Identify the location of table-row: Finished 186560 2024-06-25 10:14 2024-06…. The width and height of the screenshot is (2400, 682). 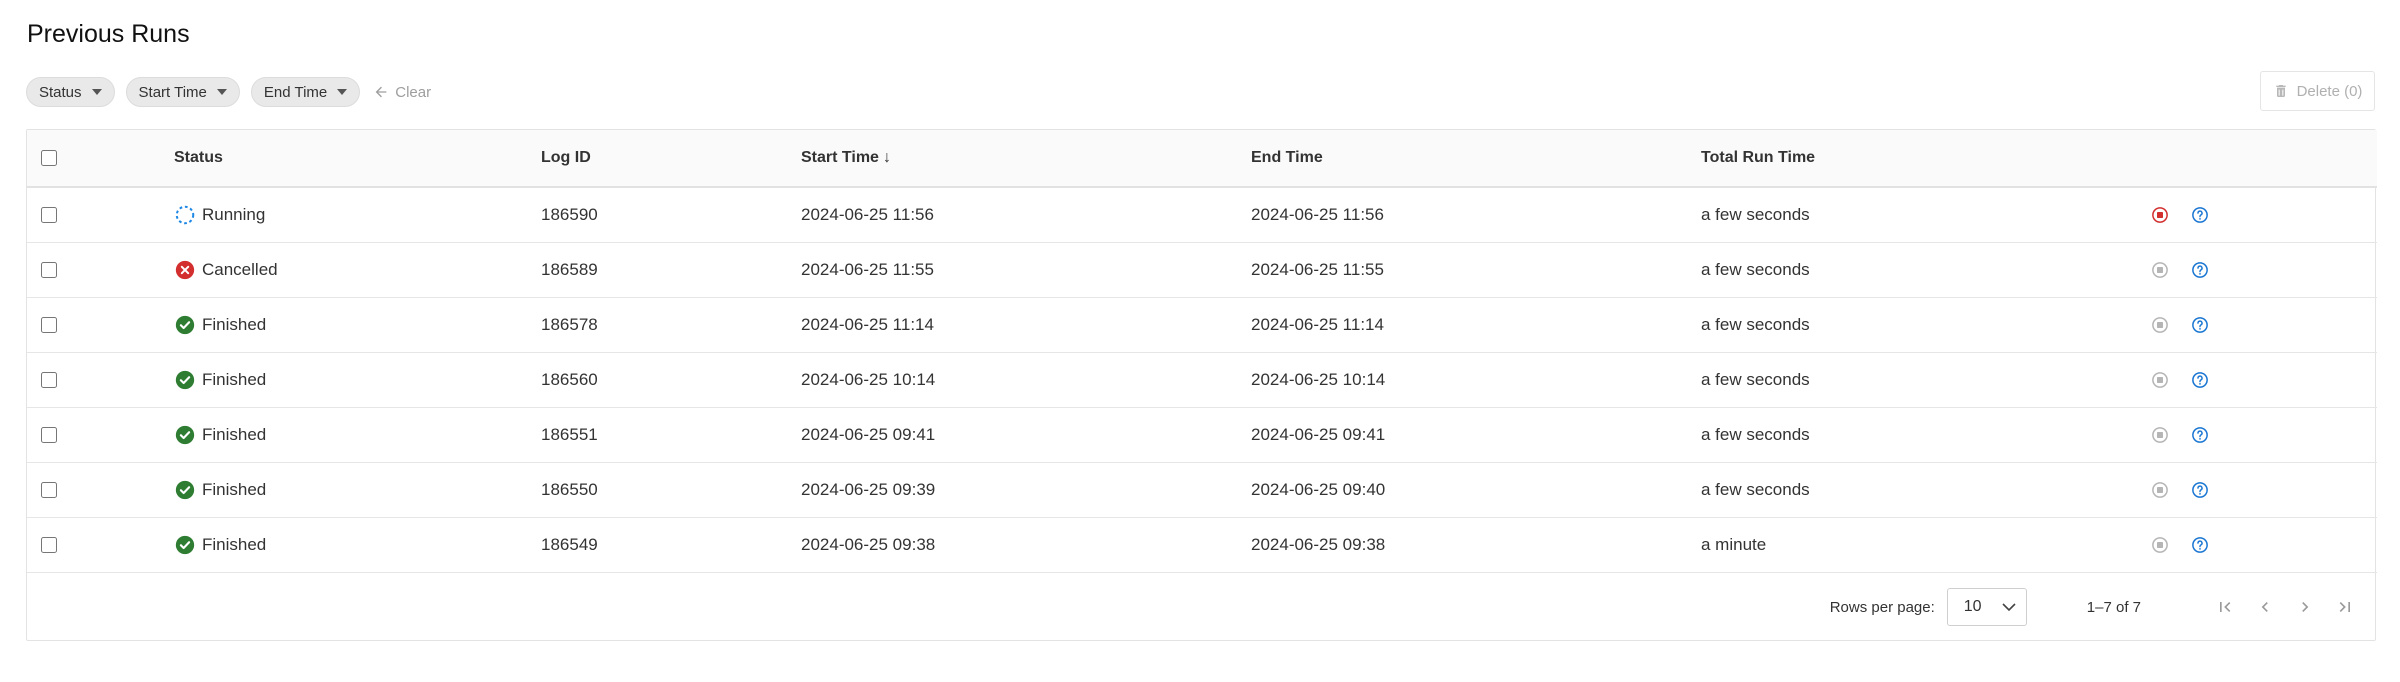
(1202, 379).